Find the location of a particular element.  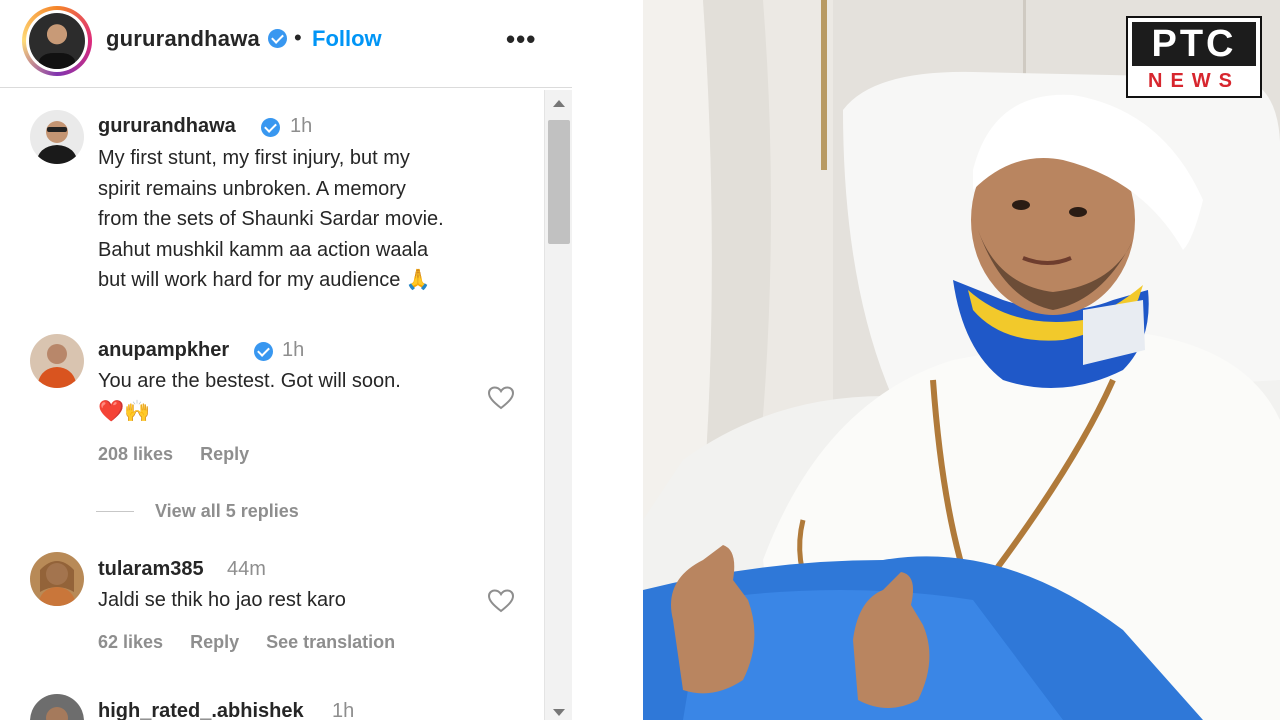

more-options-icon: ••• is located at coordinates (521, 39).